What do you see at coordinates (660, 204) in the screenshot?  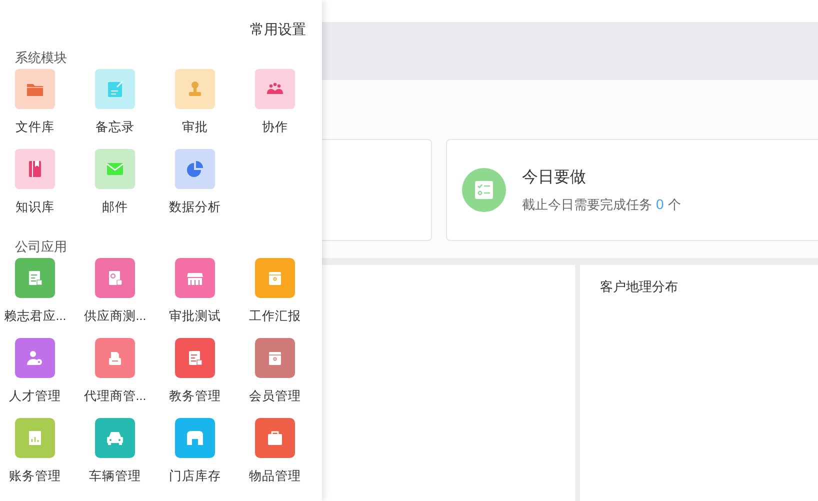 I see `task-count: 0` at bounding box center [660, 204].